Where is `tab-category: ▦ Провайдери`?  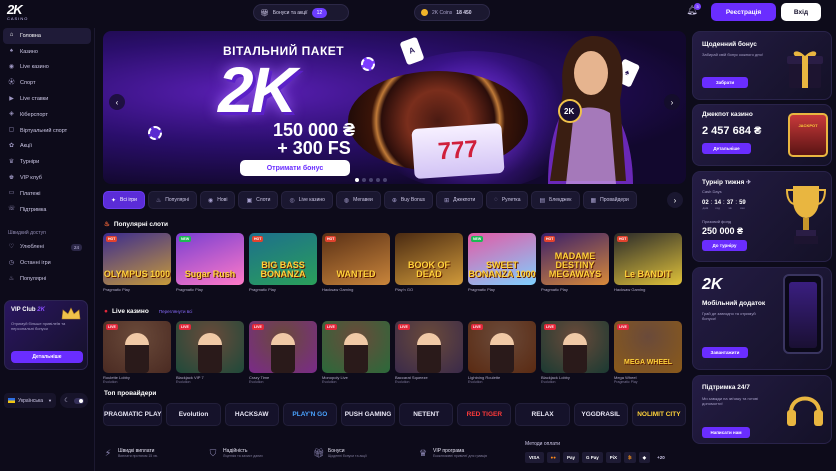
tab-category: ▦ Провайдери is located at coordinates (609, 200).